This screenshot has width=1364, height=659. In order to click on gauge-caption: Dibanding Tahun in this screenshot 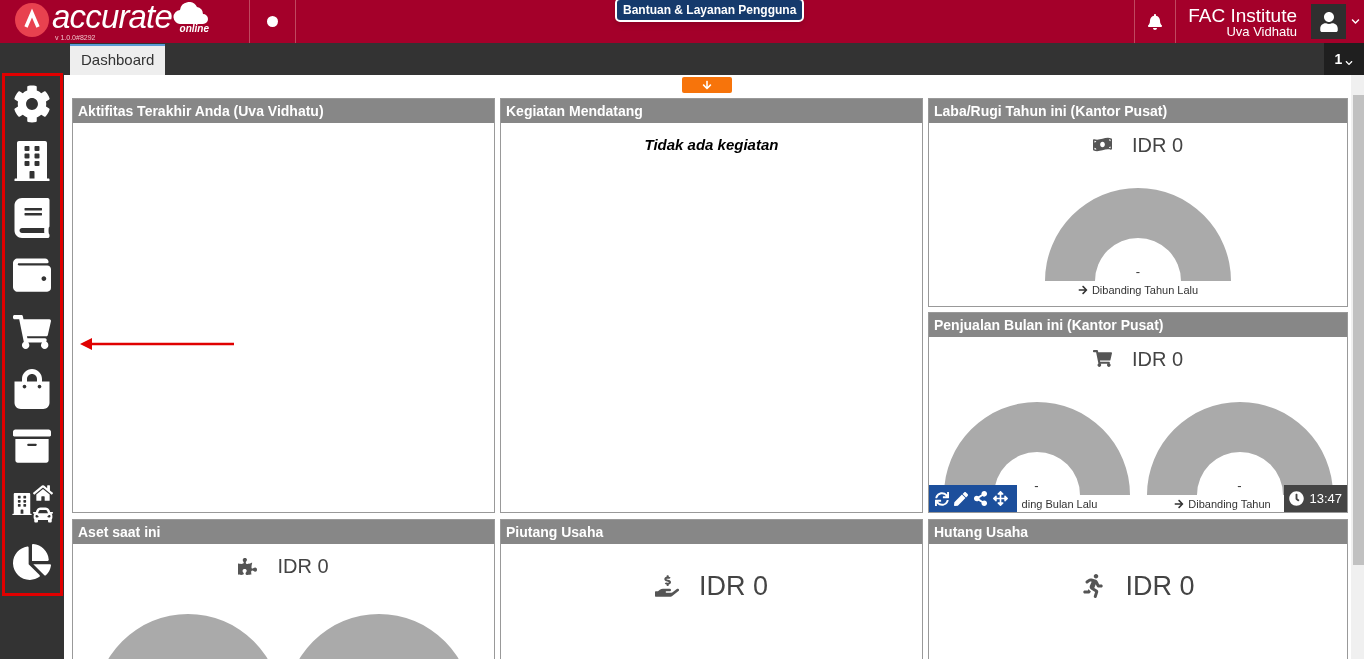, I will do `click(1229, 504)`.